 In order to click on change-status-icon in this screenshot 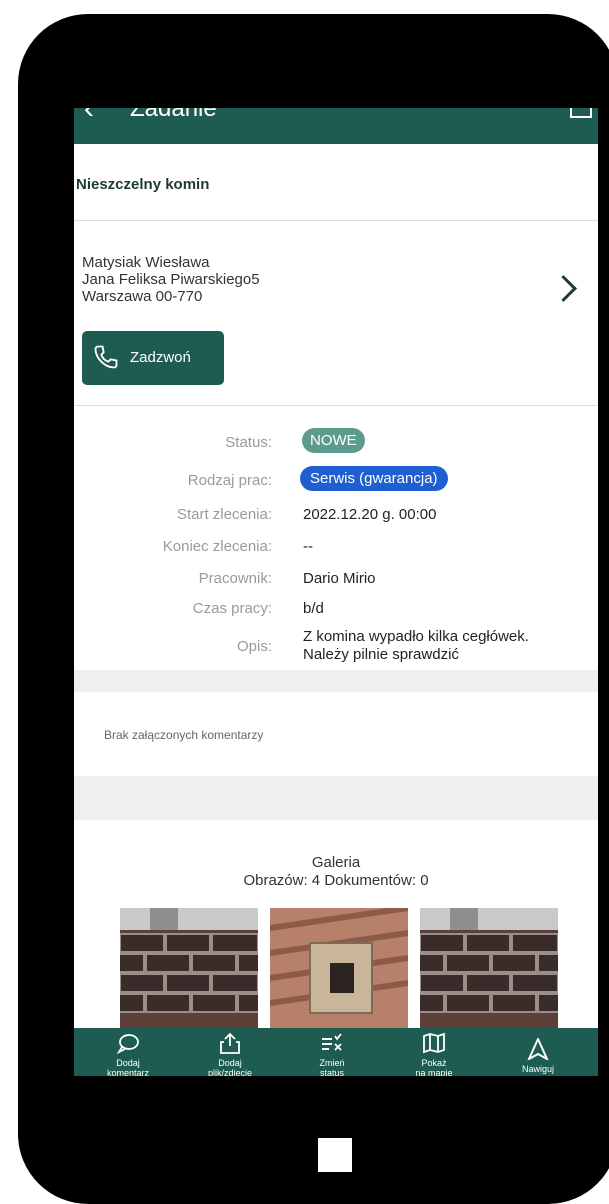, I will do `click(332, 1042)`.